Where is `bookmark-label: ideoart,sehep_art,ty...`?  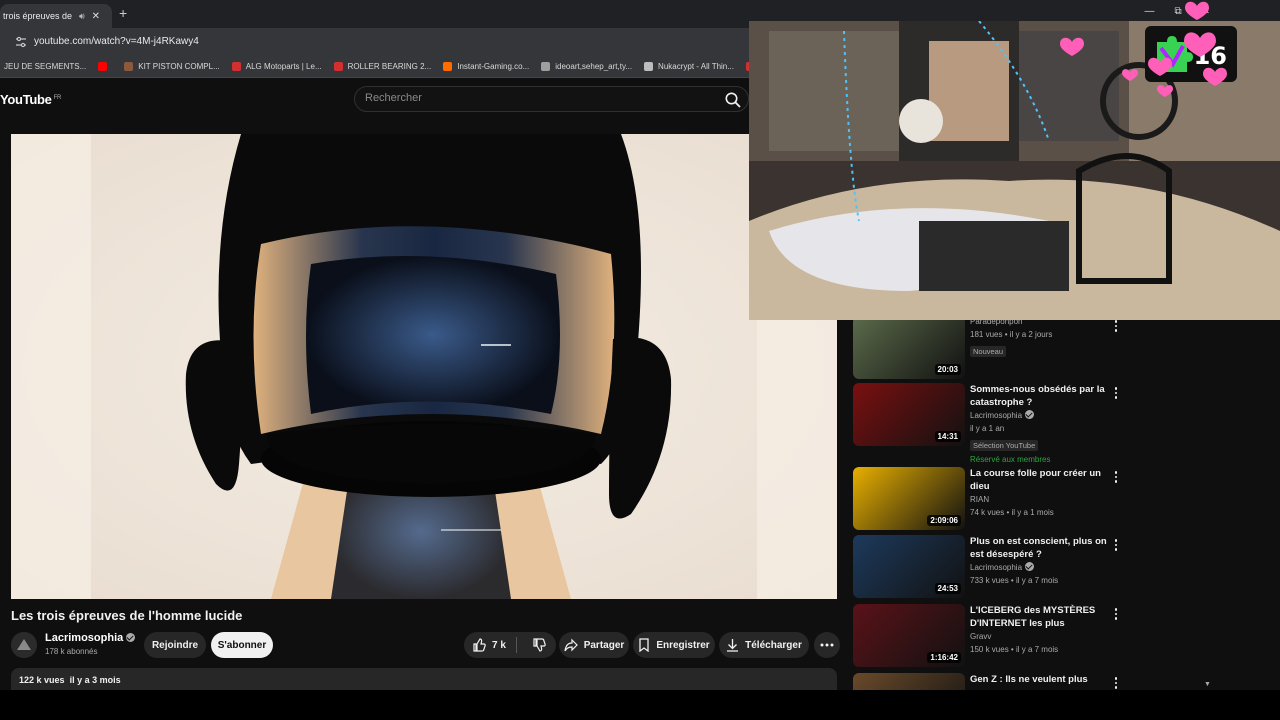 bookmark-label: ideoart,sehep_art,ty... is located at coordinates (594, 66).